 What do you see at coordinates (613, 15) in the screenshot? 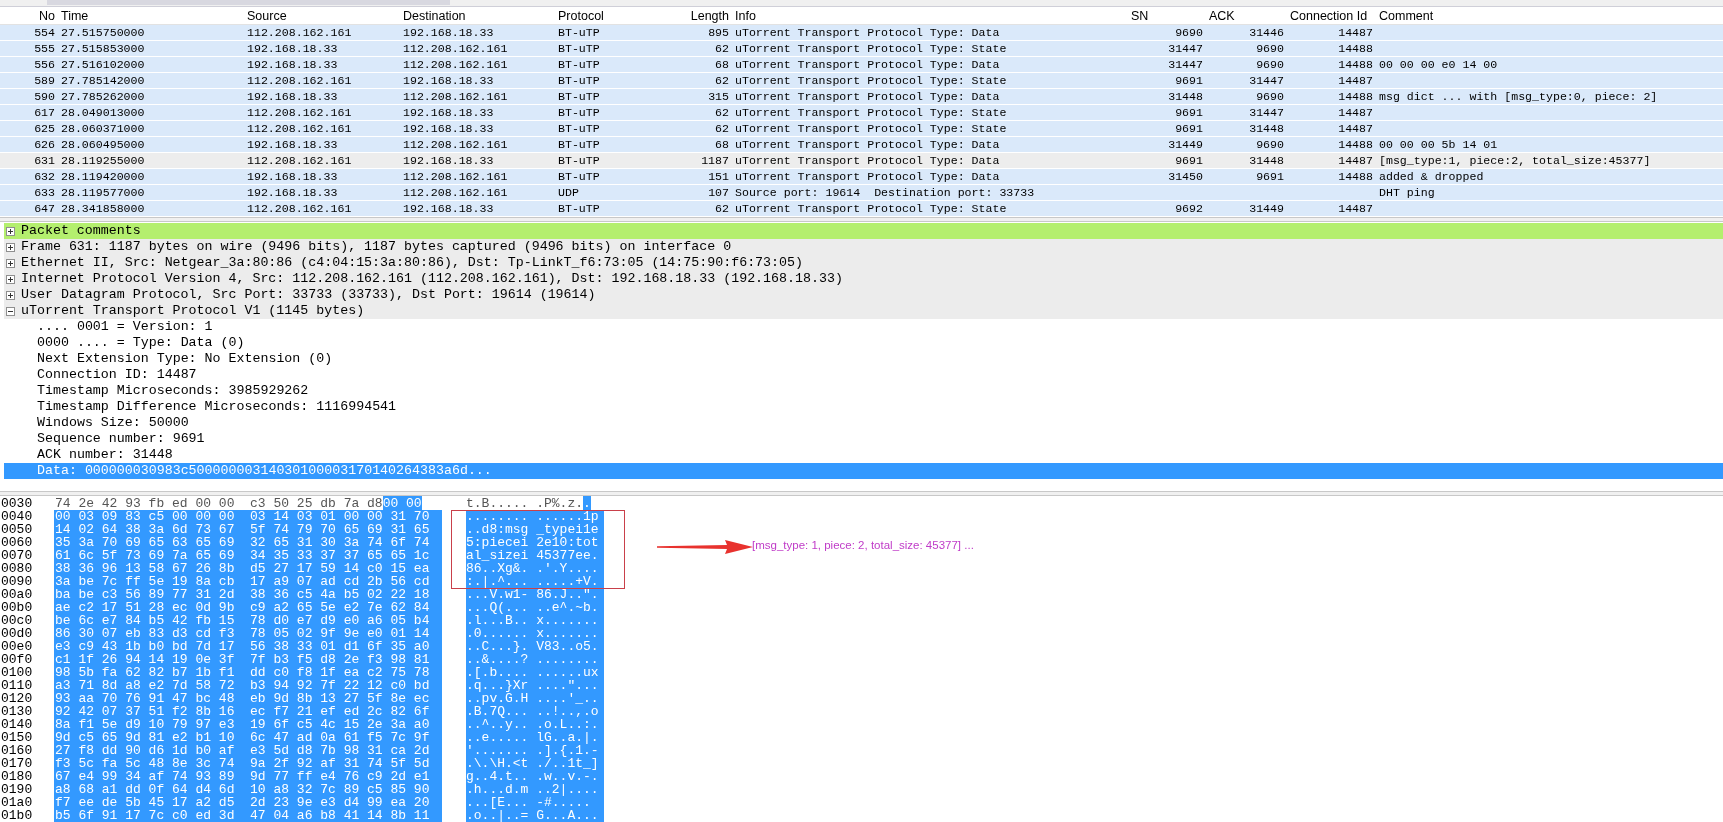
I see `column-header: Protocol` at bounding box center [613, 15].